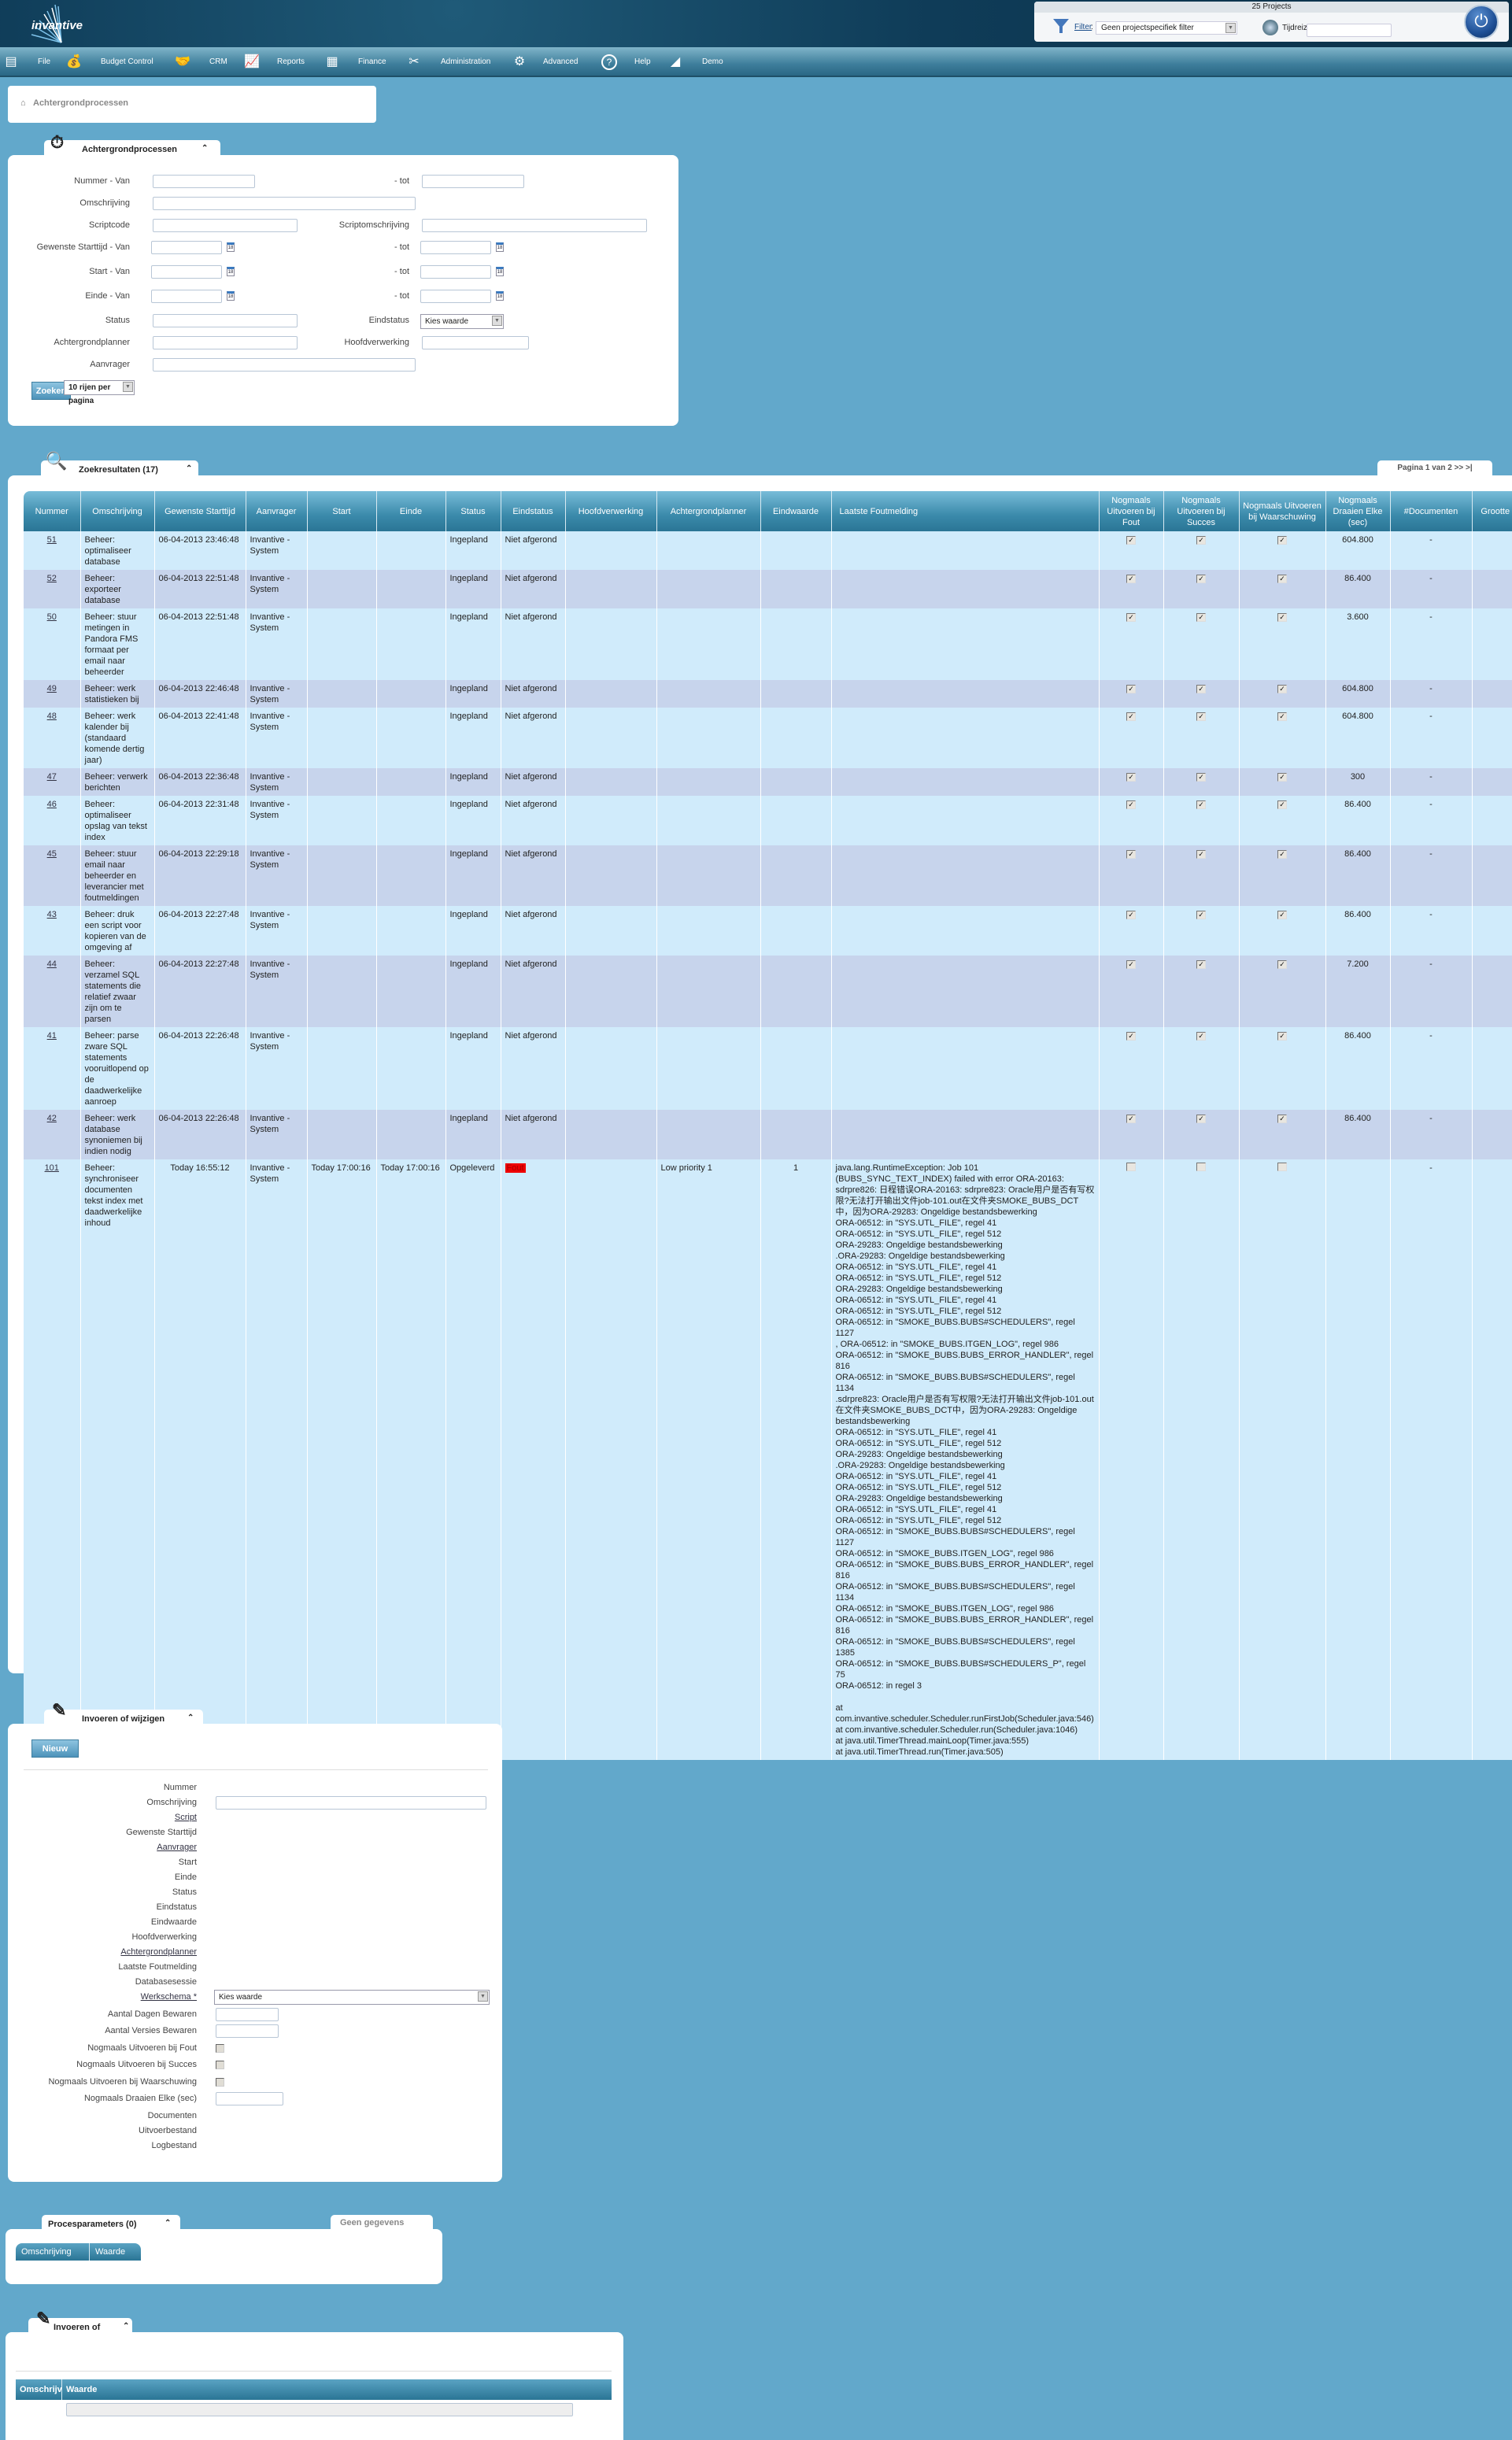  What do you see at coordinates (226, 320) in the screenshot?
I see `status-input` at bounding box center [226, 320].